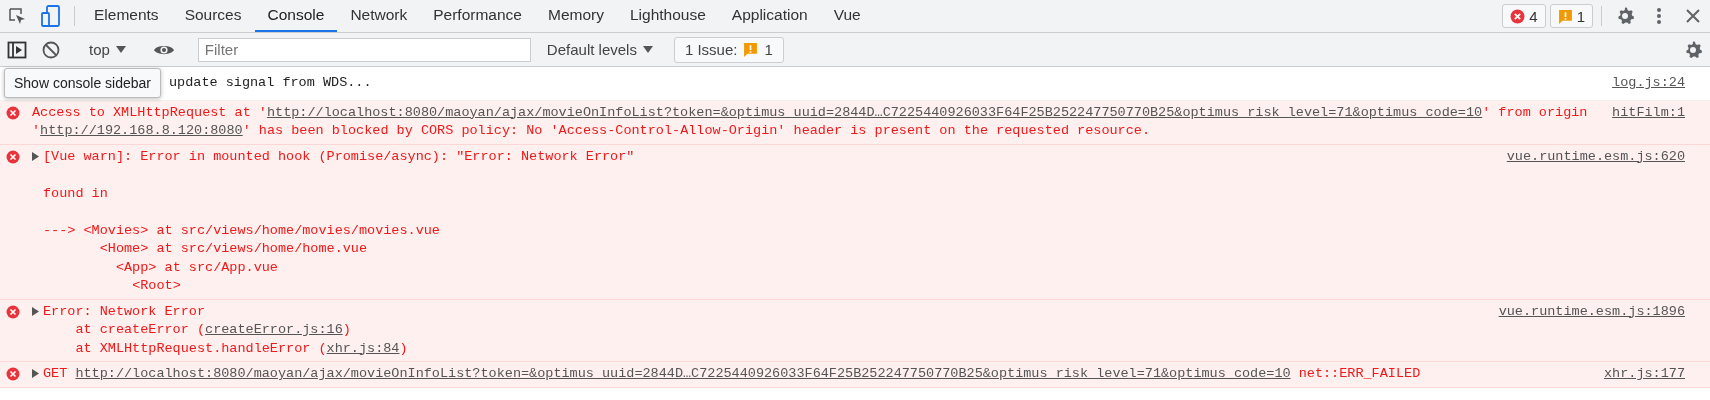 The width and height of the screenshot is (1710, 400). Describe the element at coordinates (141, 130) in the screenshot. I see `url-link: http://192.168.8.120:8080` at that location.